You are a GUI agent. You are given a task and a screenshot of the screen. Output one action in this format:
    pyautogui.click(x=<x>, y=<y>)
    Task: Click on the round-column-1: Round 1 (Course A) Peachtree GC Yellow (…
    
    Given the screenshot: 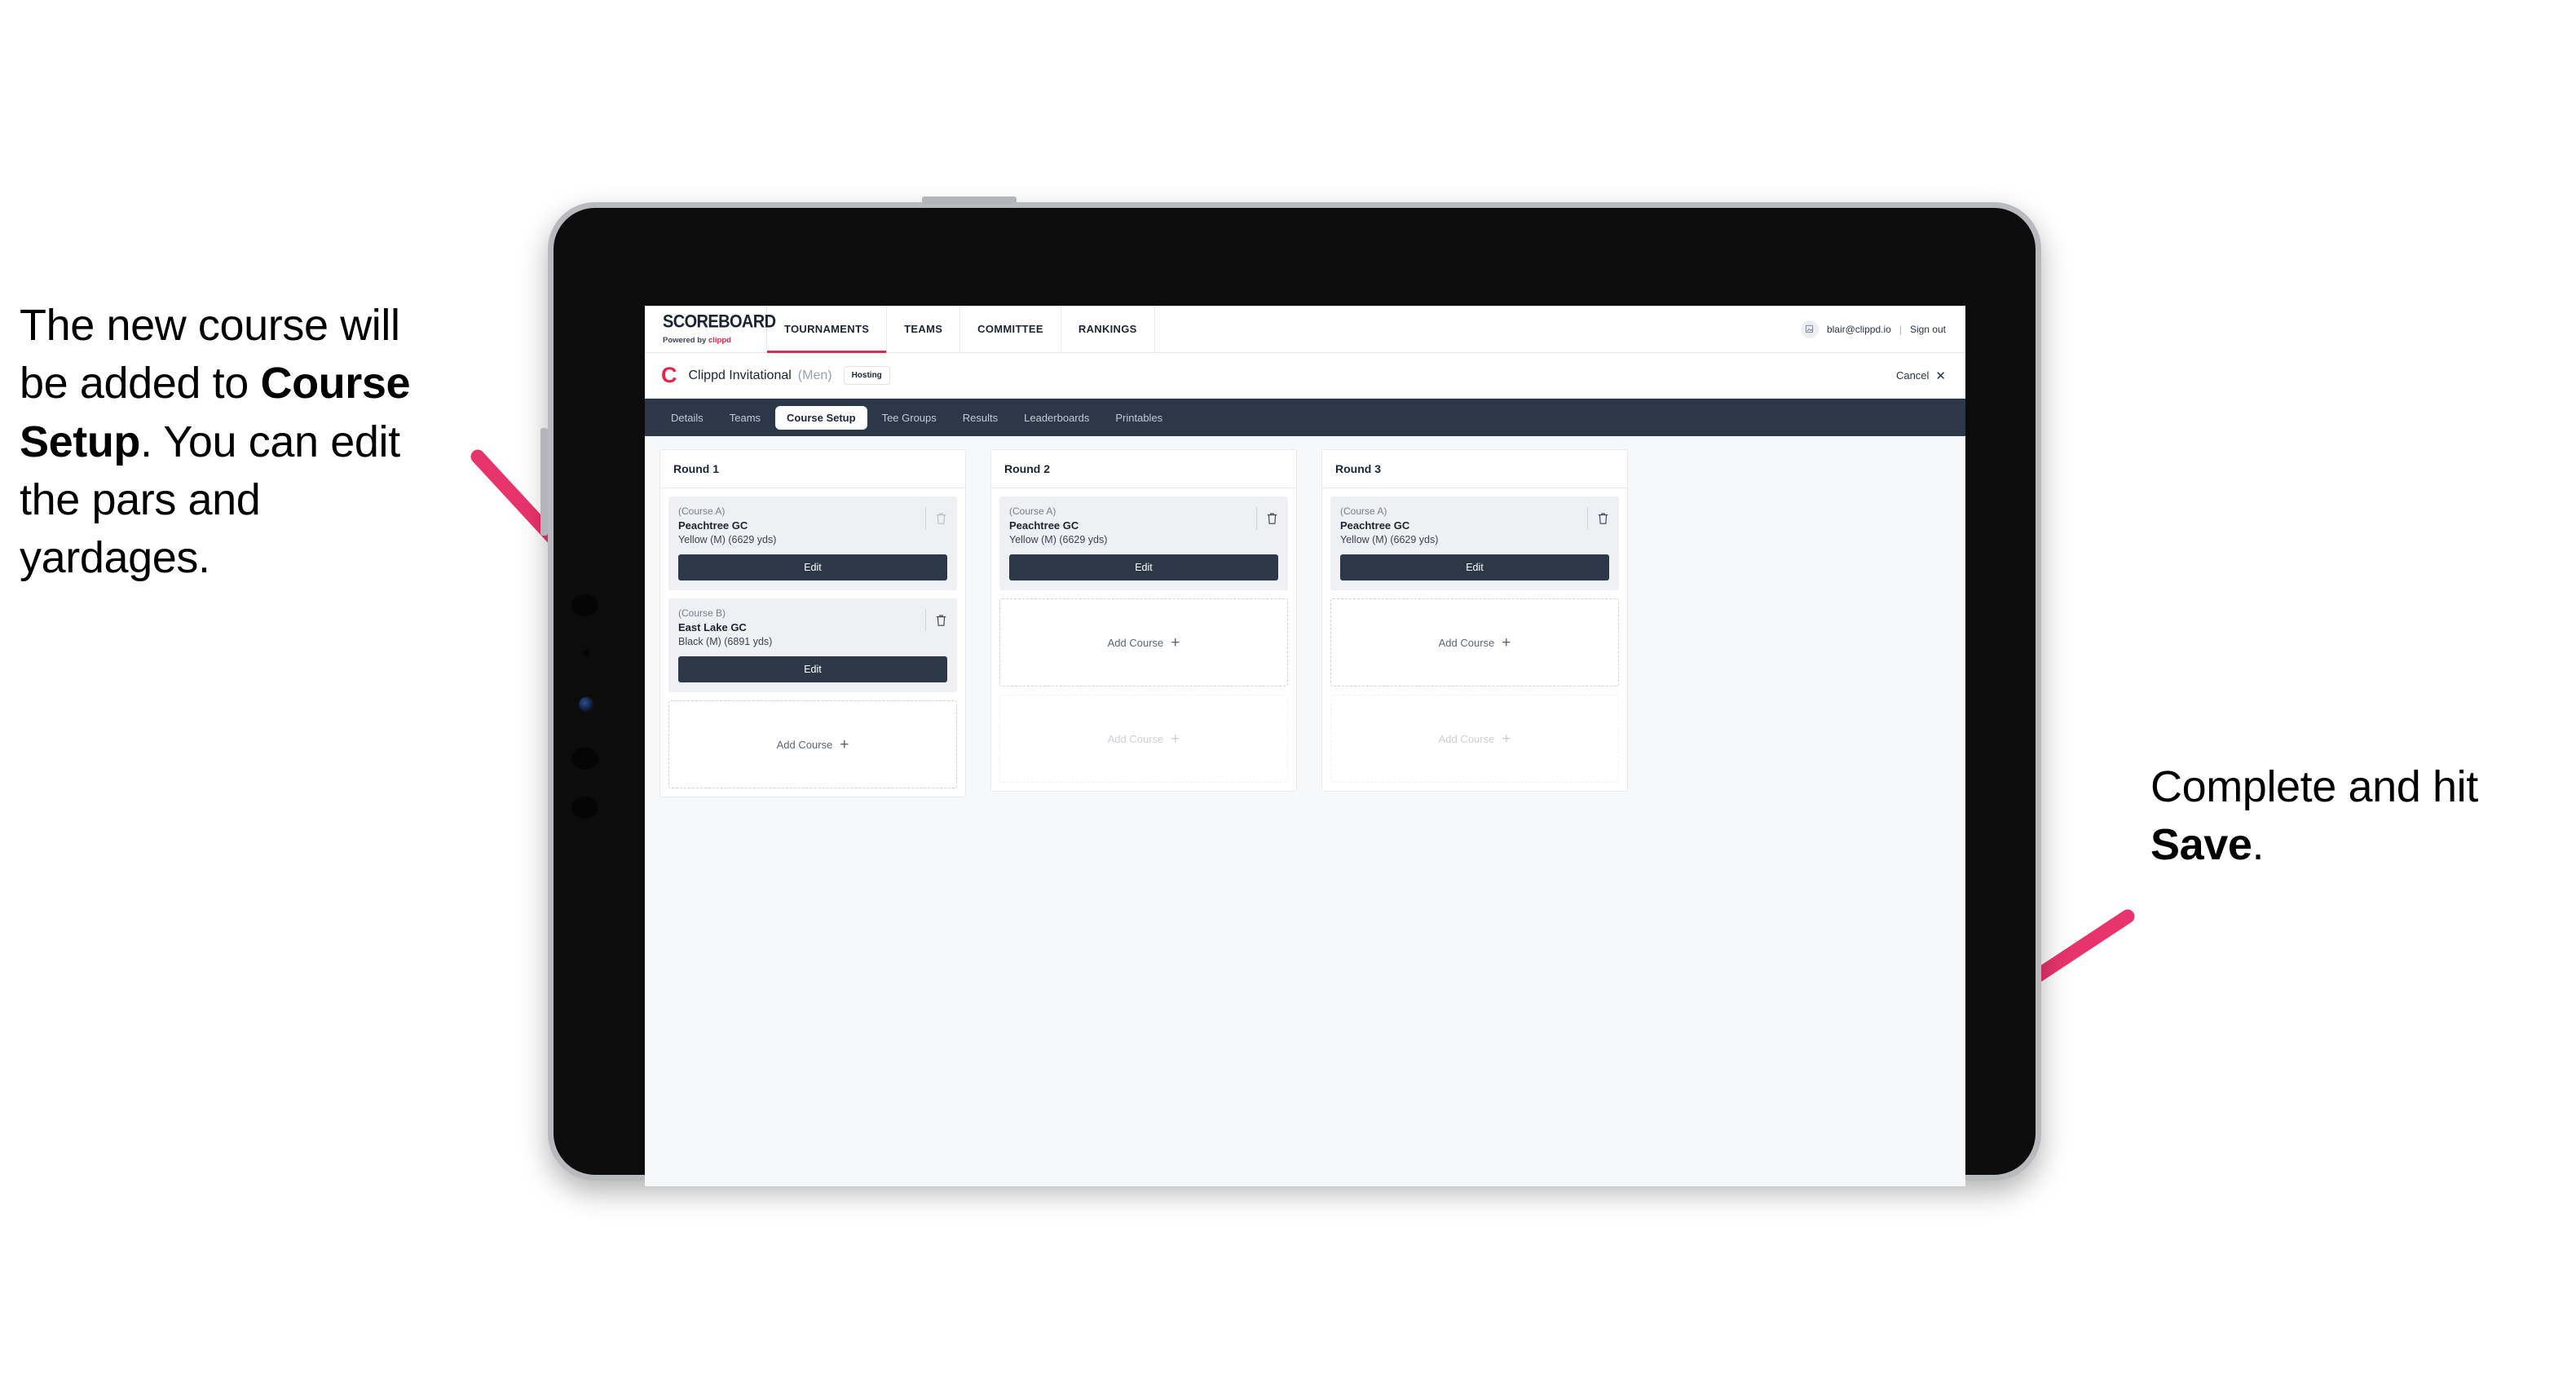 What is the action you would take?
    pyautogui.click(x=812, y=623)
    